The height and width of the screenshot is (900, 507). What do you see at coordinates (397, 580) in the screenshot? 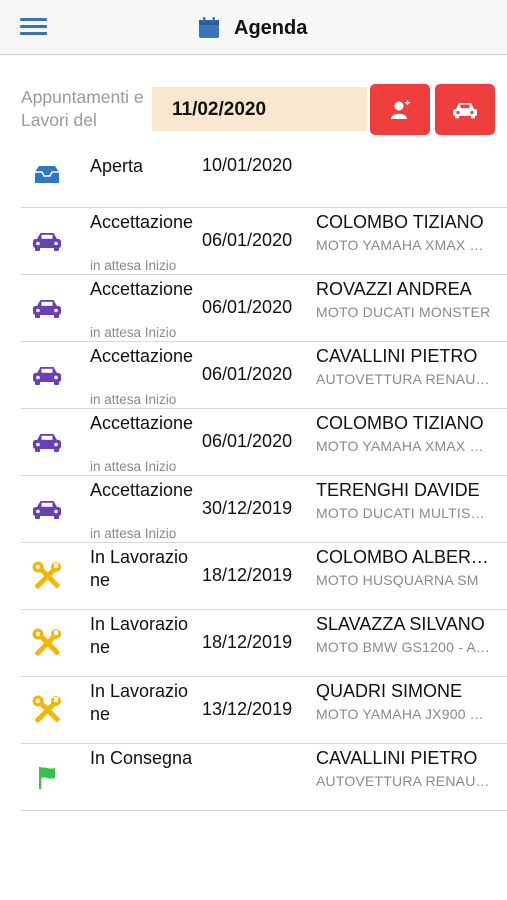
I see `vehicle-label: MOTO HUSQUARNA SM` at bounding box center [397, 580].